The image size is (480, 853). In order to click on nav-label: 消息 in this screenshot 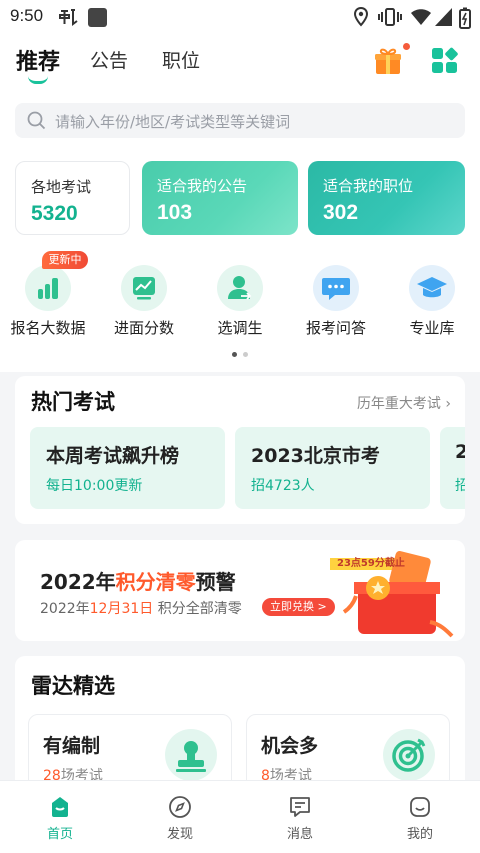, I will do `click(299, 834)`.